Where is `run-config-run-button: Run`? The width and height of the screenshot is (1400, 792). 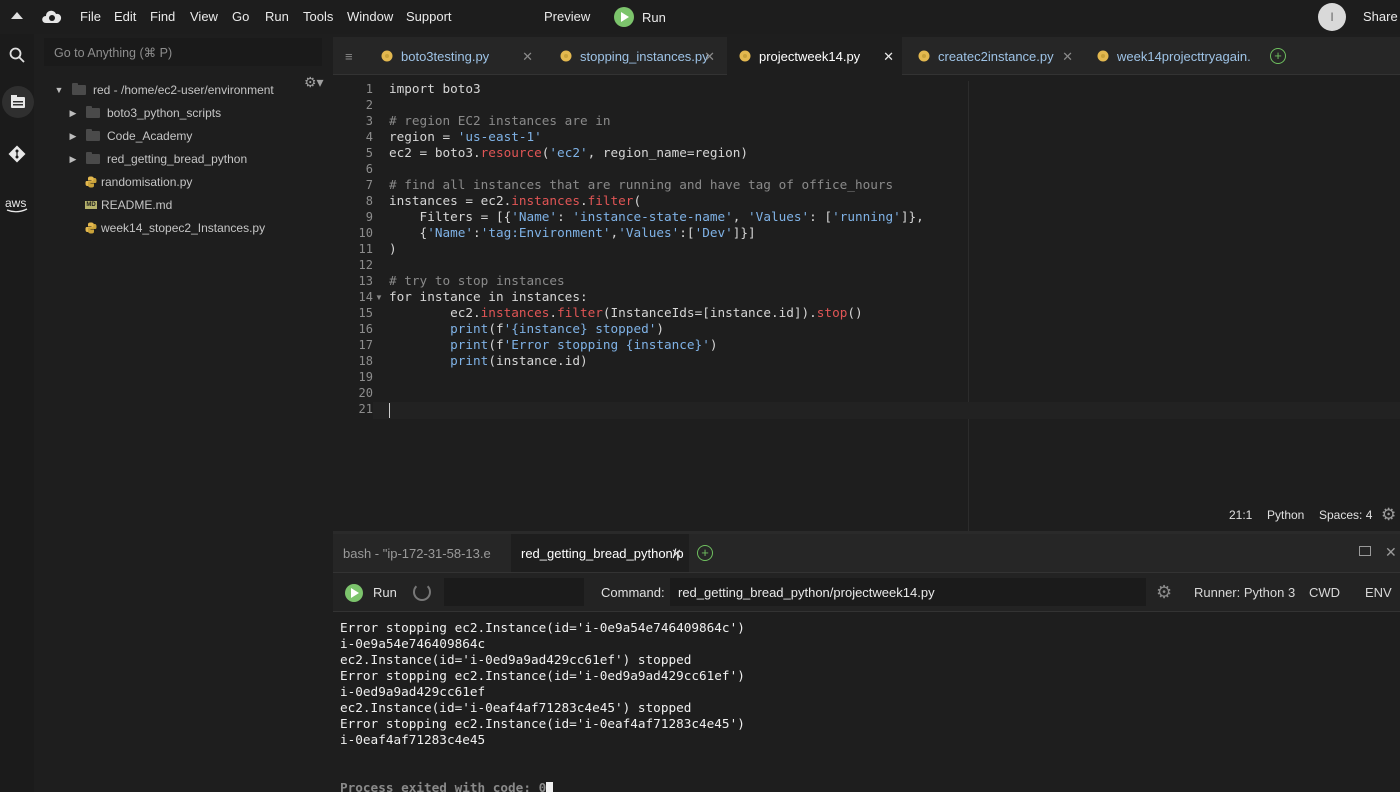 run-config-run-button: Run is located at coordinates (385, 592).